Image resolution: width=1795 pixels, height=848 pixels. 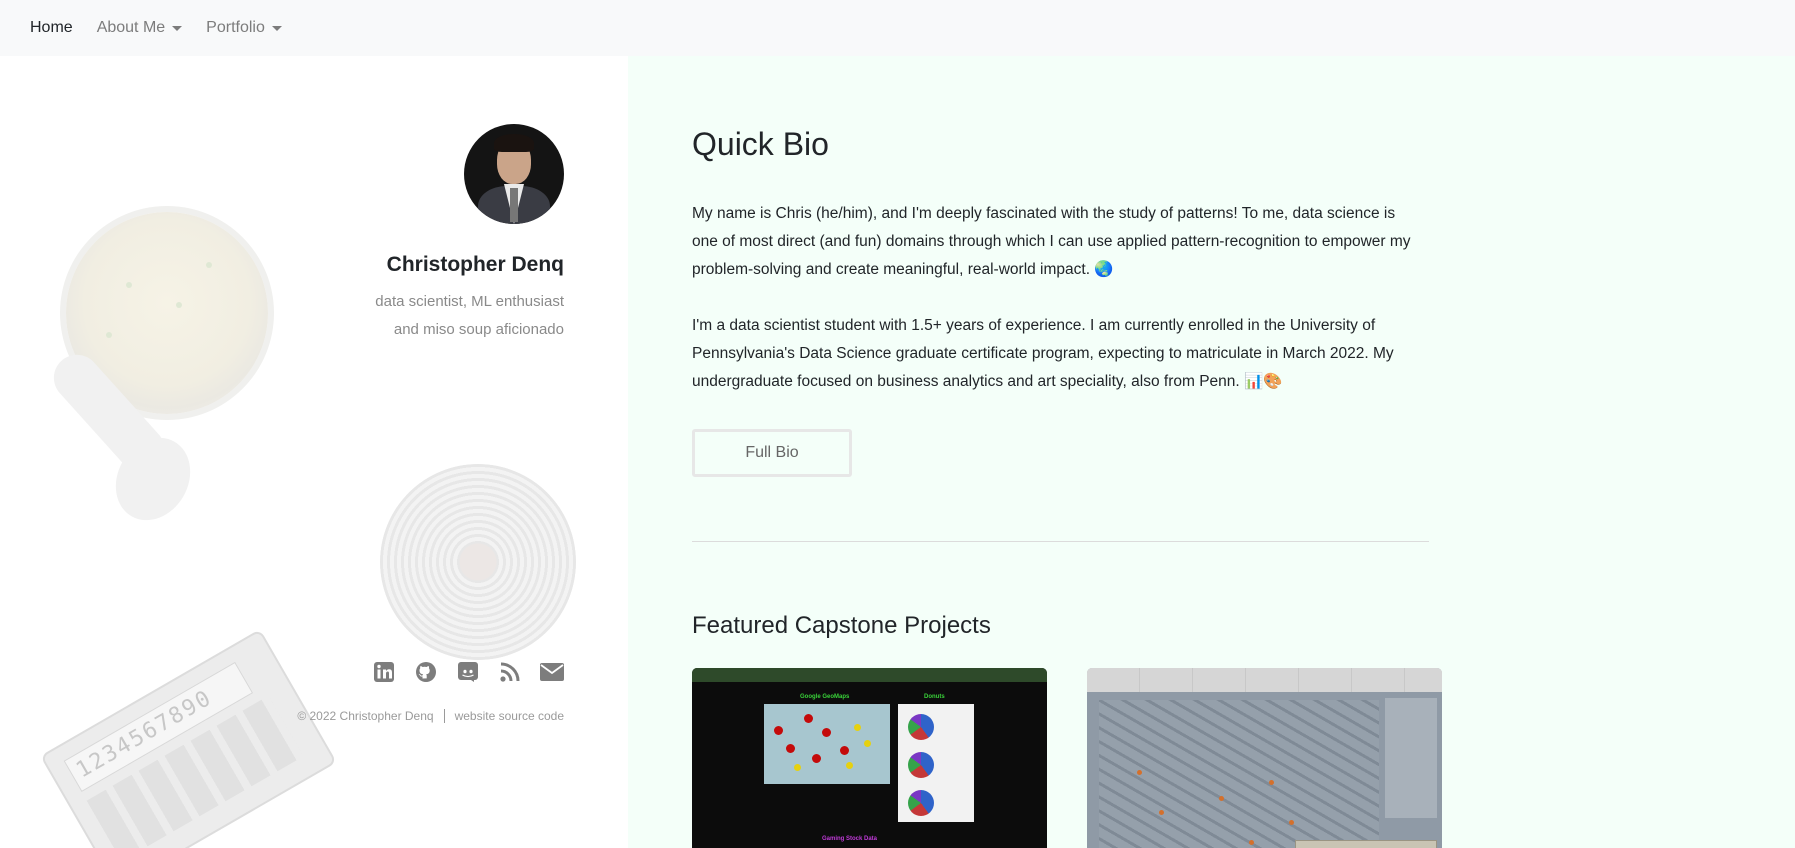 I want to click on nav-about-label: About Me, so click(x=131, y=27).